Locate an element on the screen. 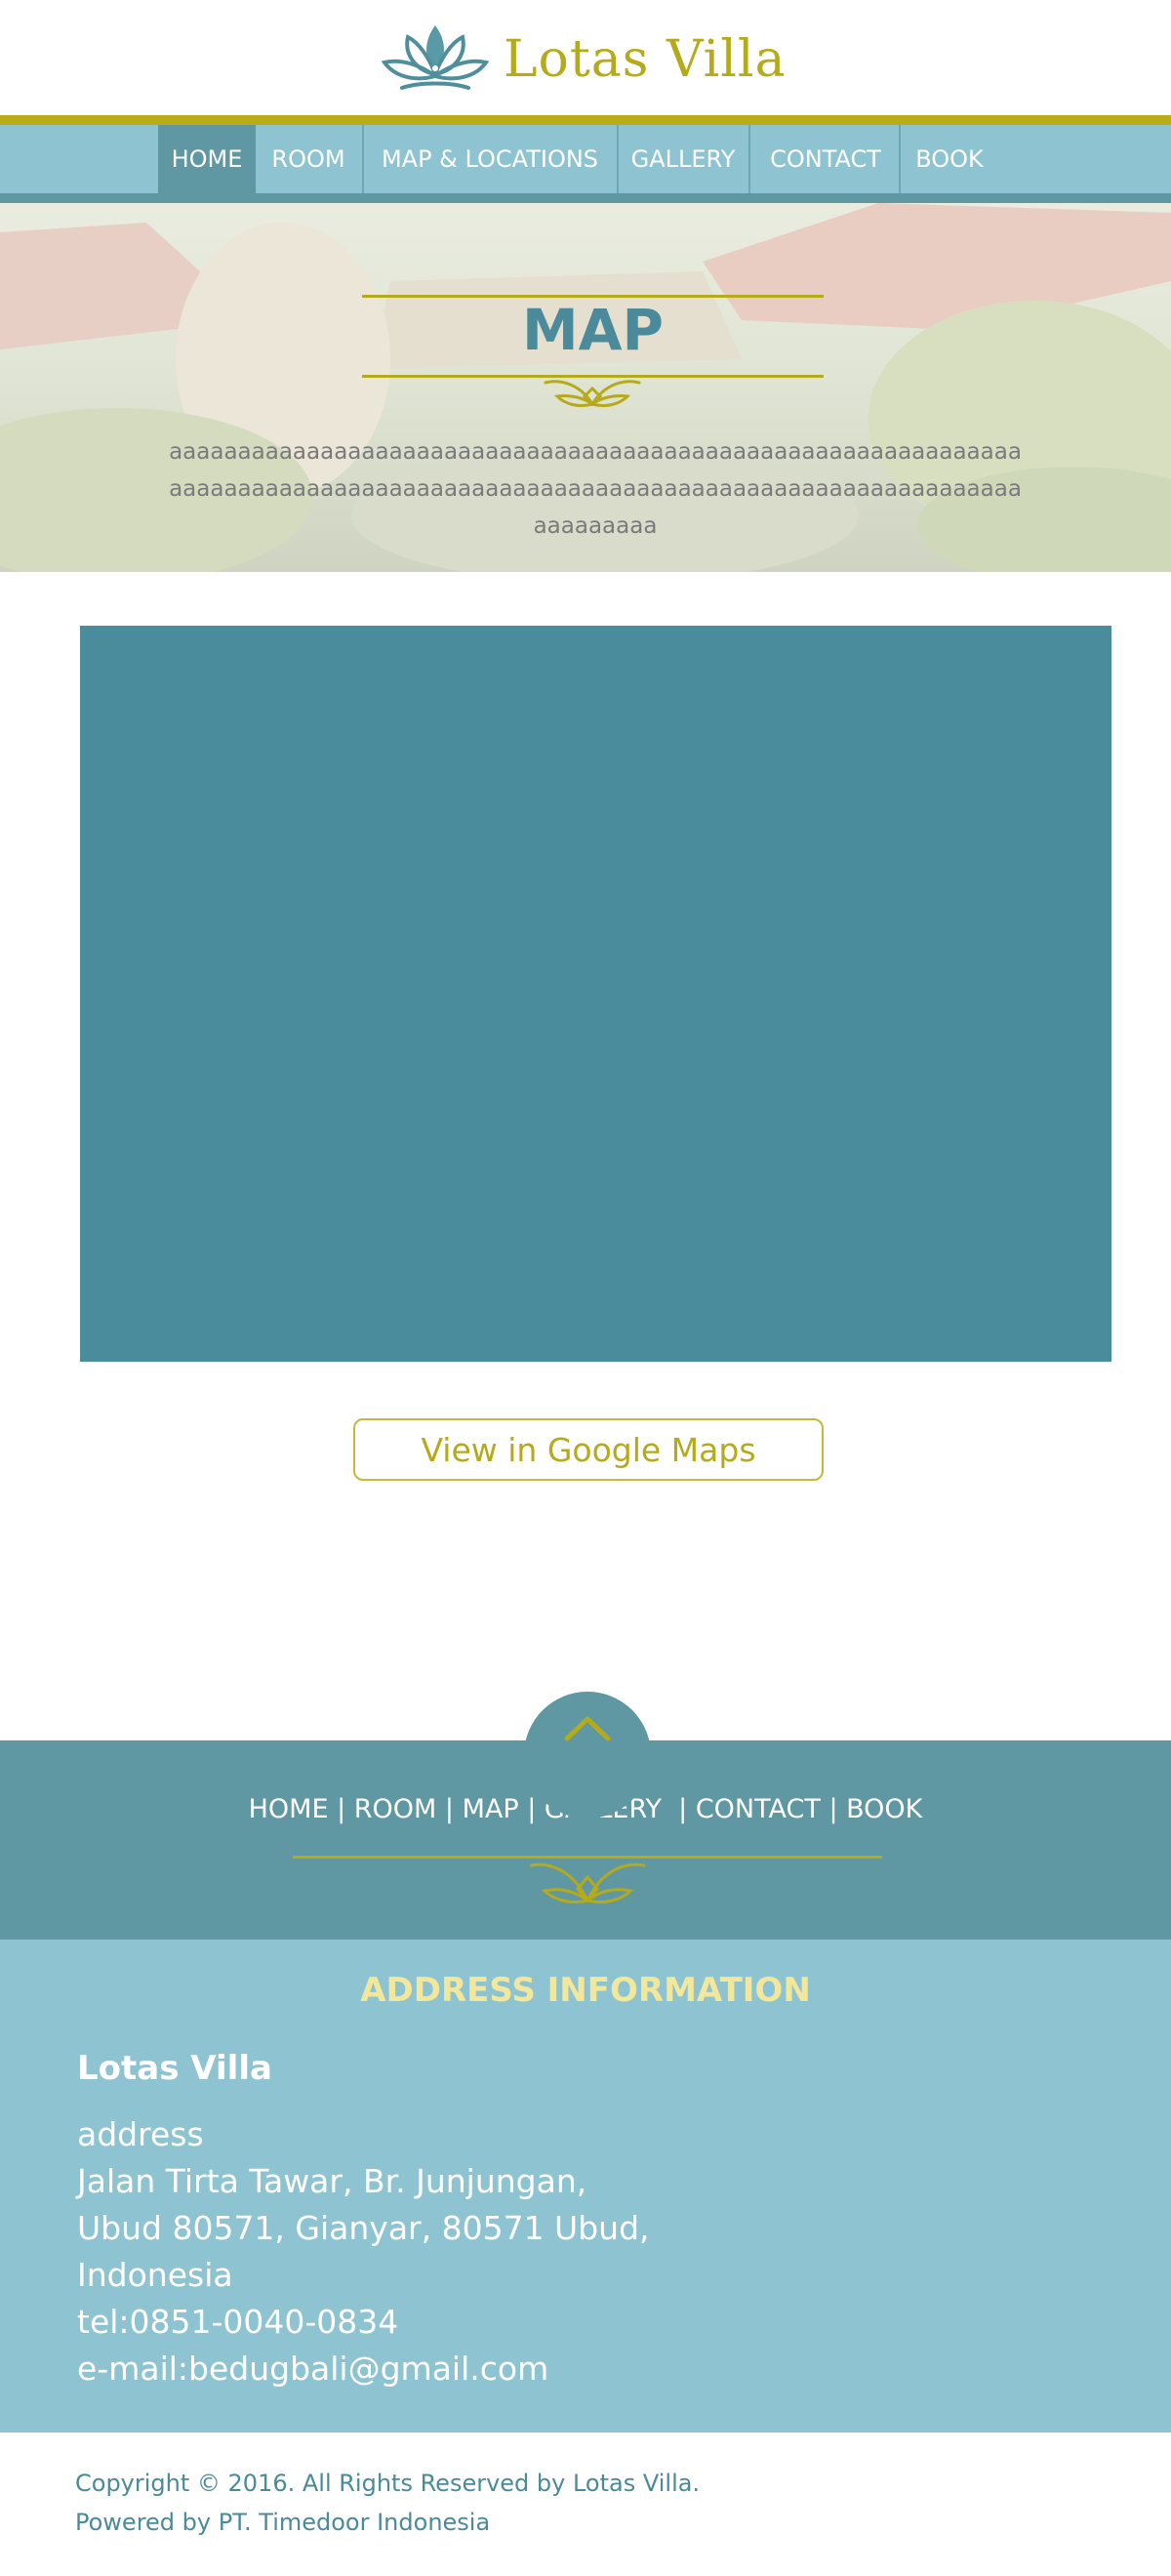 This screenshot has width=1171, height=2576. lotus-icon is located at coordinates (435, 57).